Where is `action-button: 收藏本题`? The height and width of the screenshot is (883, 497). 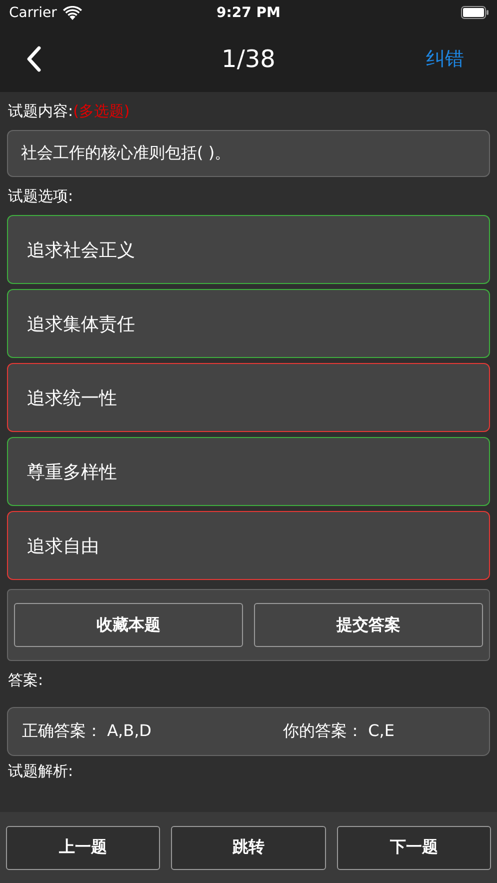
action-button: 收藏本题 is located at coordinates (128, 625).